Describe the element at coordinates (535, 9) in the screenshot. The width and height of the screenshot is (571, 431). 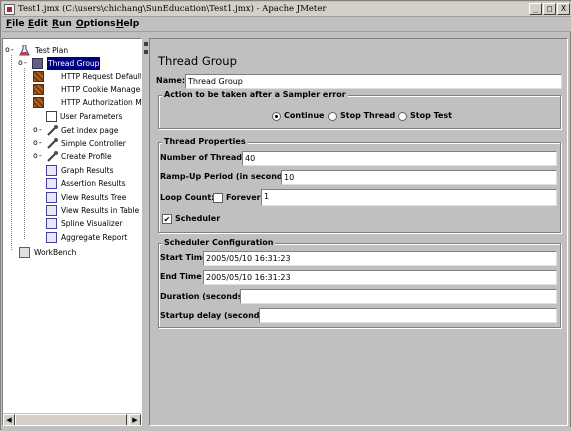
I see `minimize-button: _` at that location.